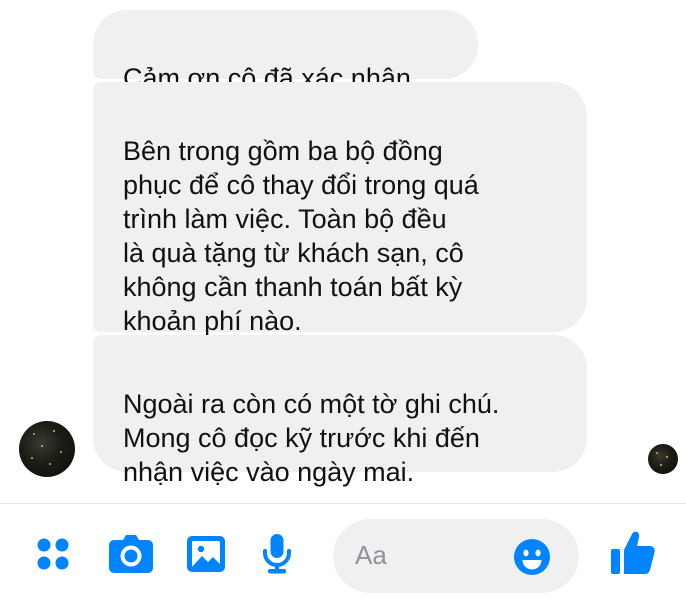  Describe the element at coordinates (53, 554) in the screenshot. I see `more-icon` at that location.